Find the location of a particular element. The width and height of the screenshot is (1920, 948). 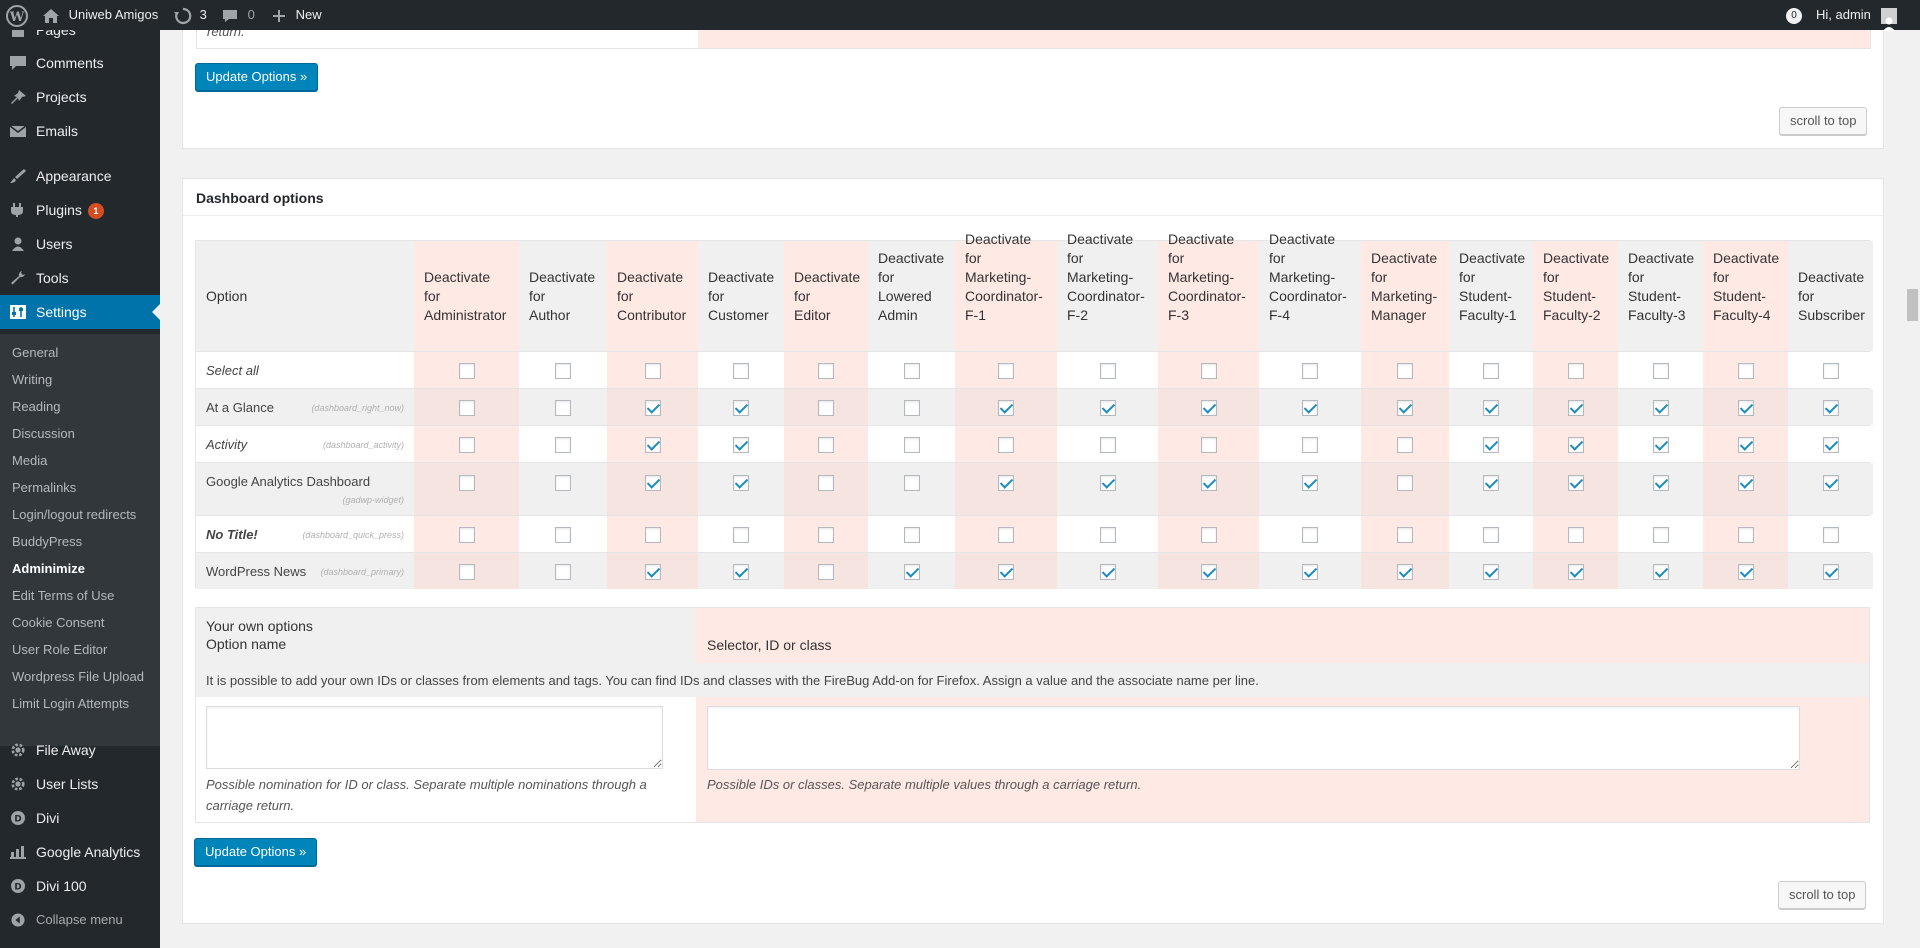

scroll-to-top-button: scroll to top is located at coordinates (1822, 895).